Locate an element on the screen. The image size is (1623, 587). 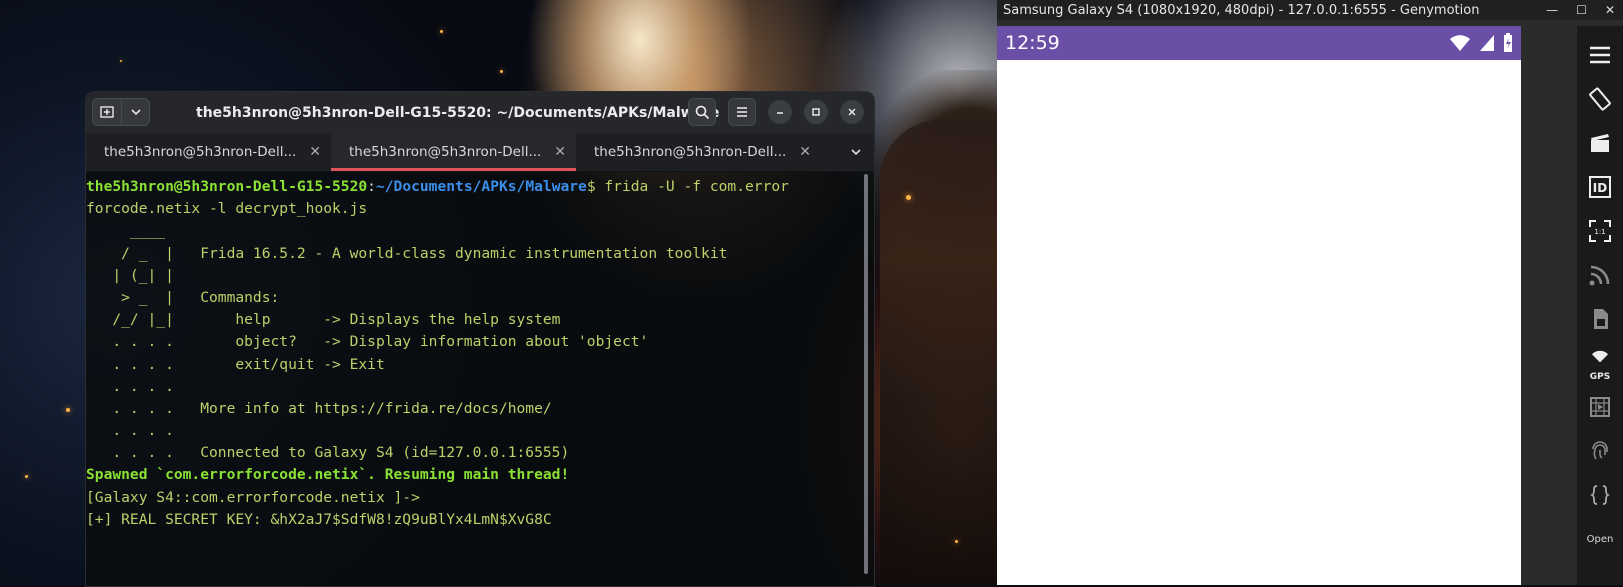
pixel-perfect-icon: 1:1 is located at coordinates (1600, 231).